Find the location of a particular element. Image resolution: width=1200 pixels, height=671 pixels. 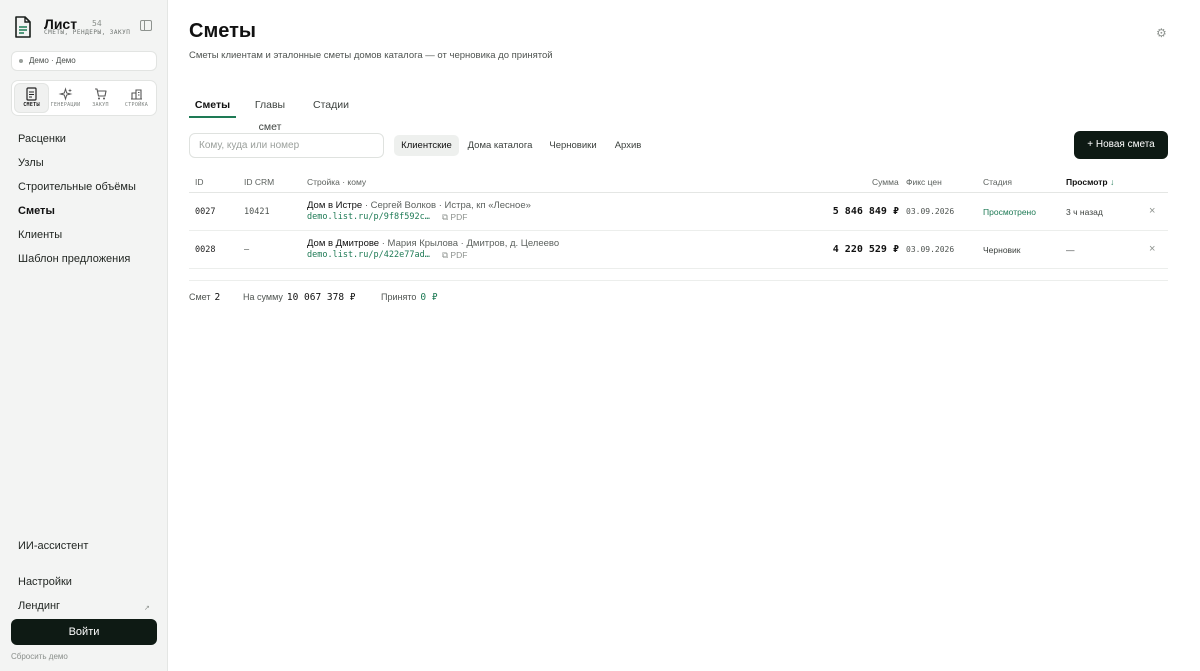

summary-total: На сумму 10 067 378 ₽ is located at coordinates (299, 297).